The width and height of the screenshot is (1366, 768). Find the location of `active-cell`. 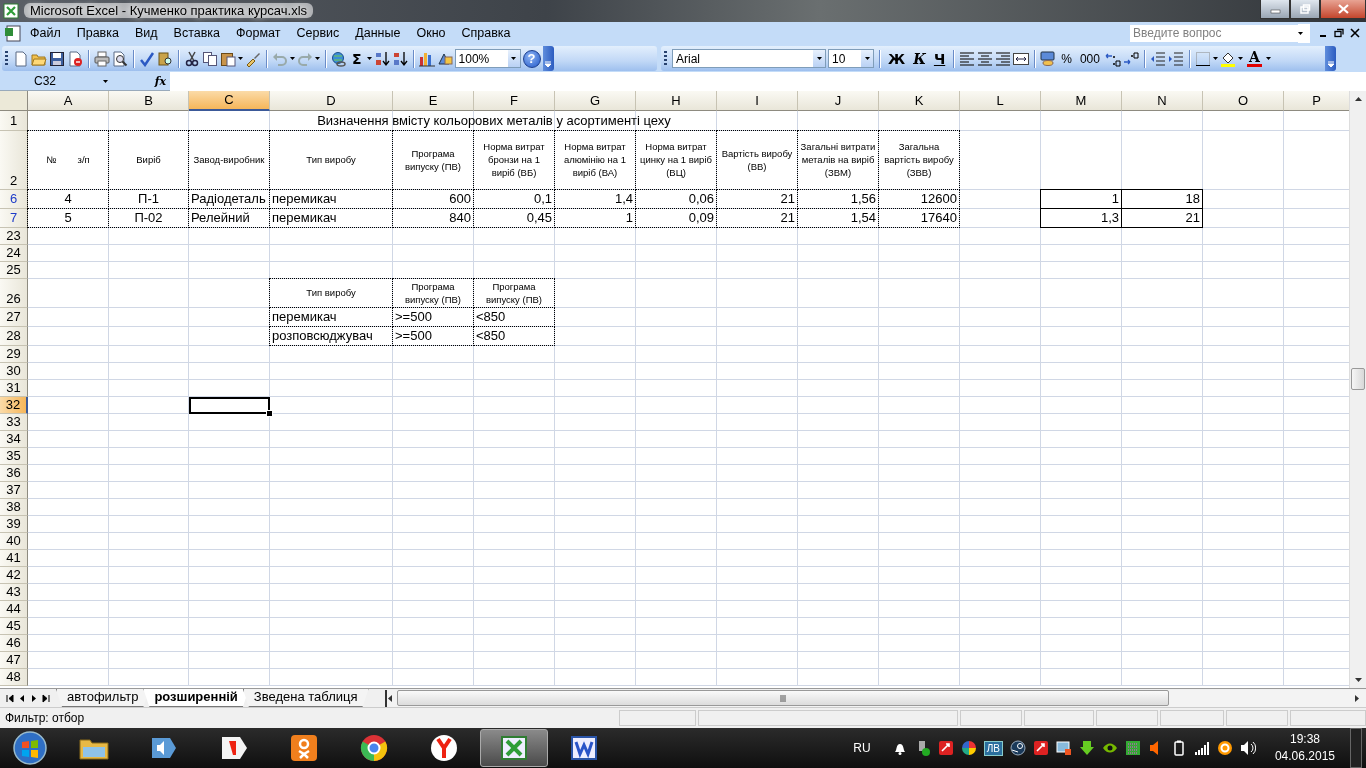

active-cell is located at coordinates (229, 405).